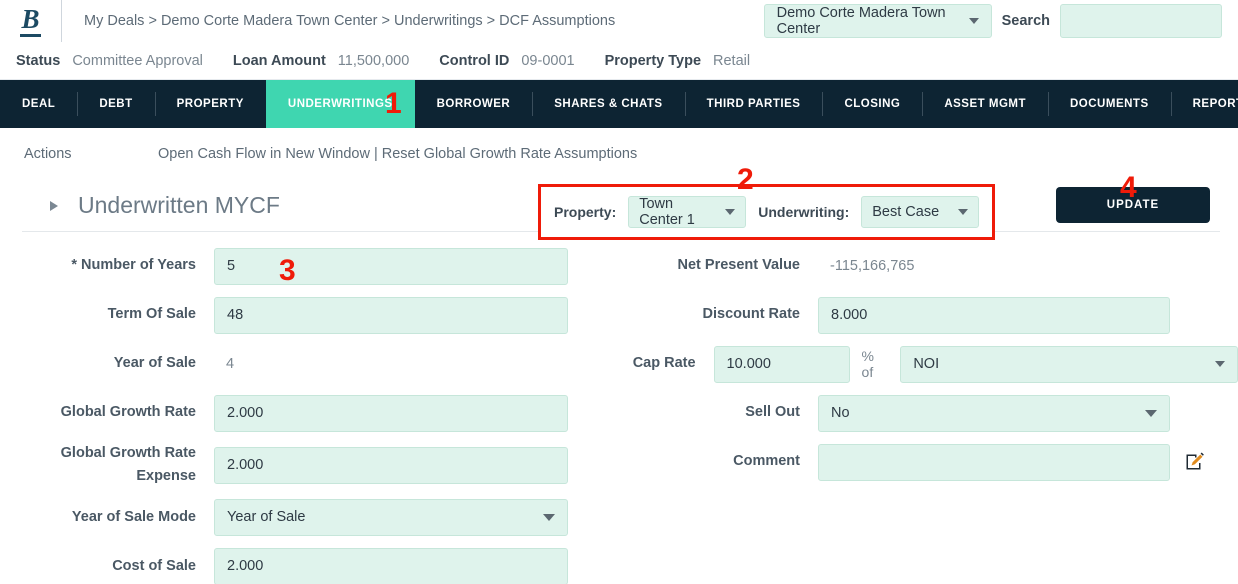 This screenshot has width=1238, height=584. Describe the element at coordinates (751, 314) in the screenshot. I see `discount-rate-label: Discount Rate` at that location.